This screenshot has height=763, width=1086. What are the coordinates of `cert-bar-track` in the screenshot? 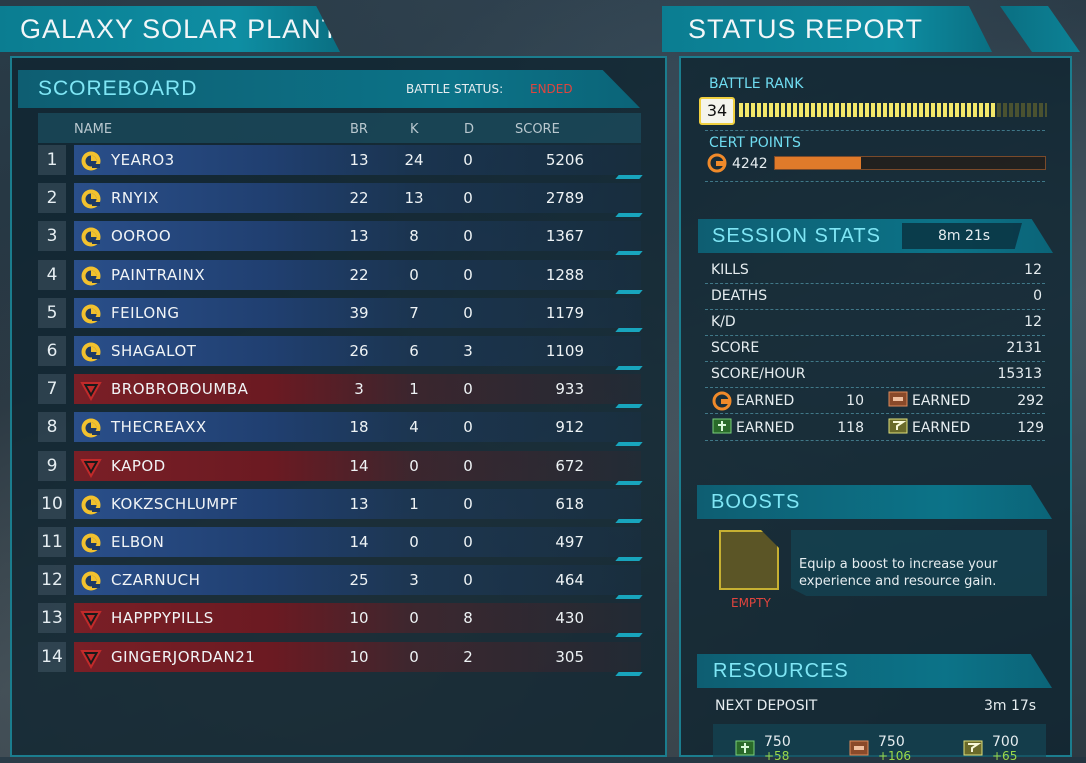 It's located at (910, 163).